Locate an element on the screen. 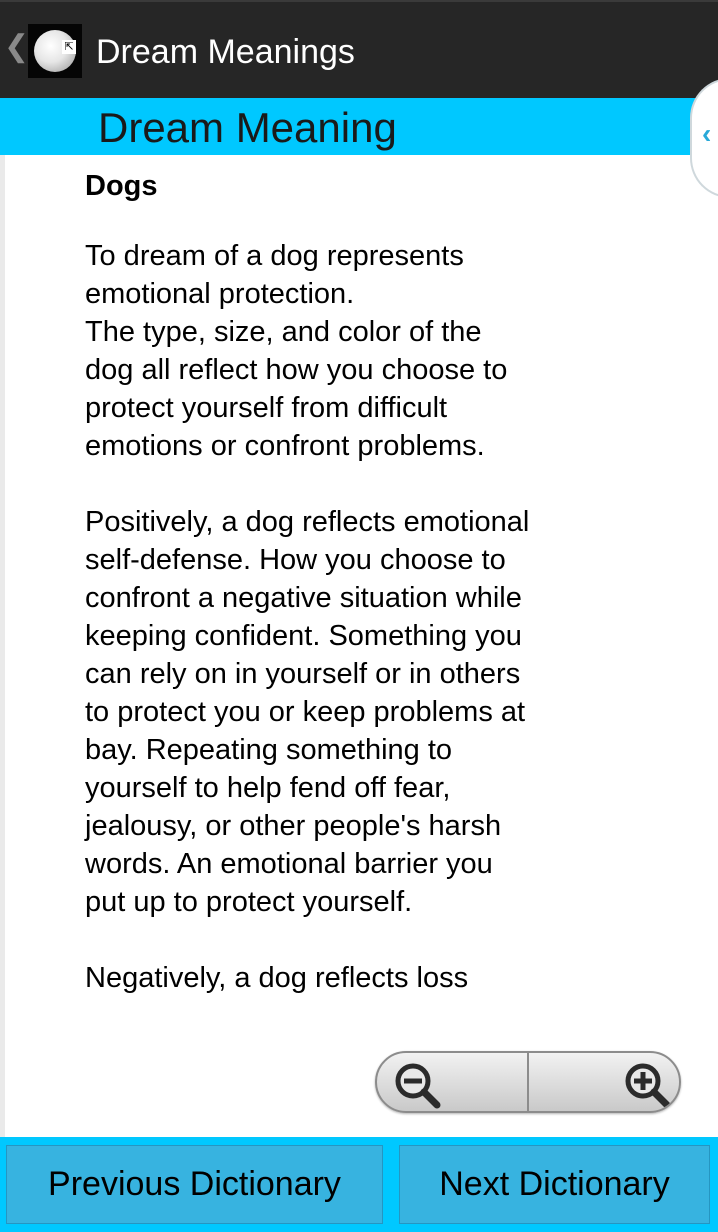 Image resolution: width=718 pixels, height=1232 pixels. section-header: Dream Meaning is located at coordinates (359, 126).